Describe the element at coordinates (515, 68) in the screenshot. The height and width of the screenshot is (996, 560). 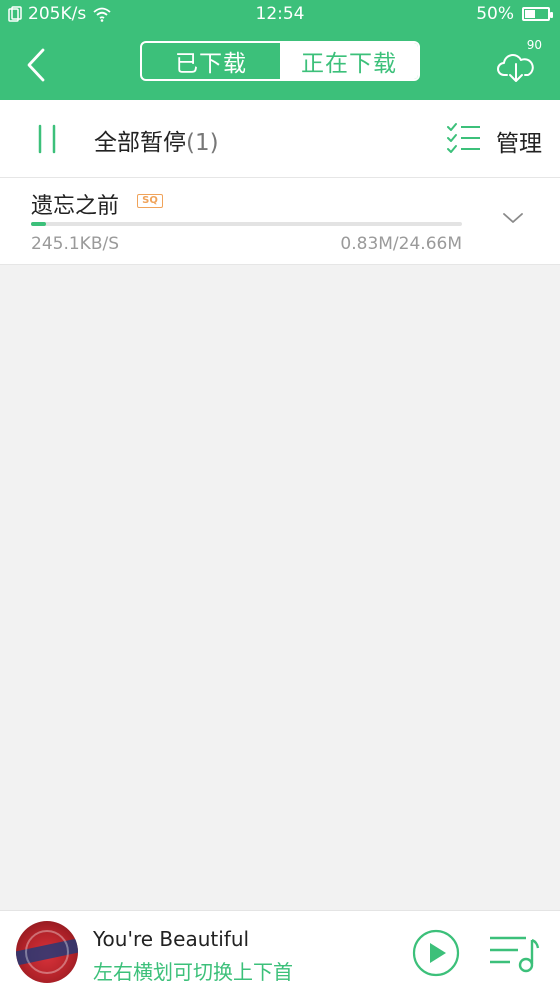
I see `cloud-download-icon` at that location.